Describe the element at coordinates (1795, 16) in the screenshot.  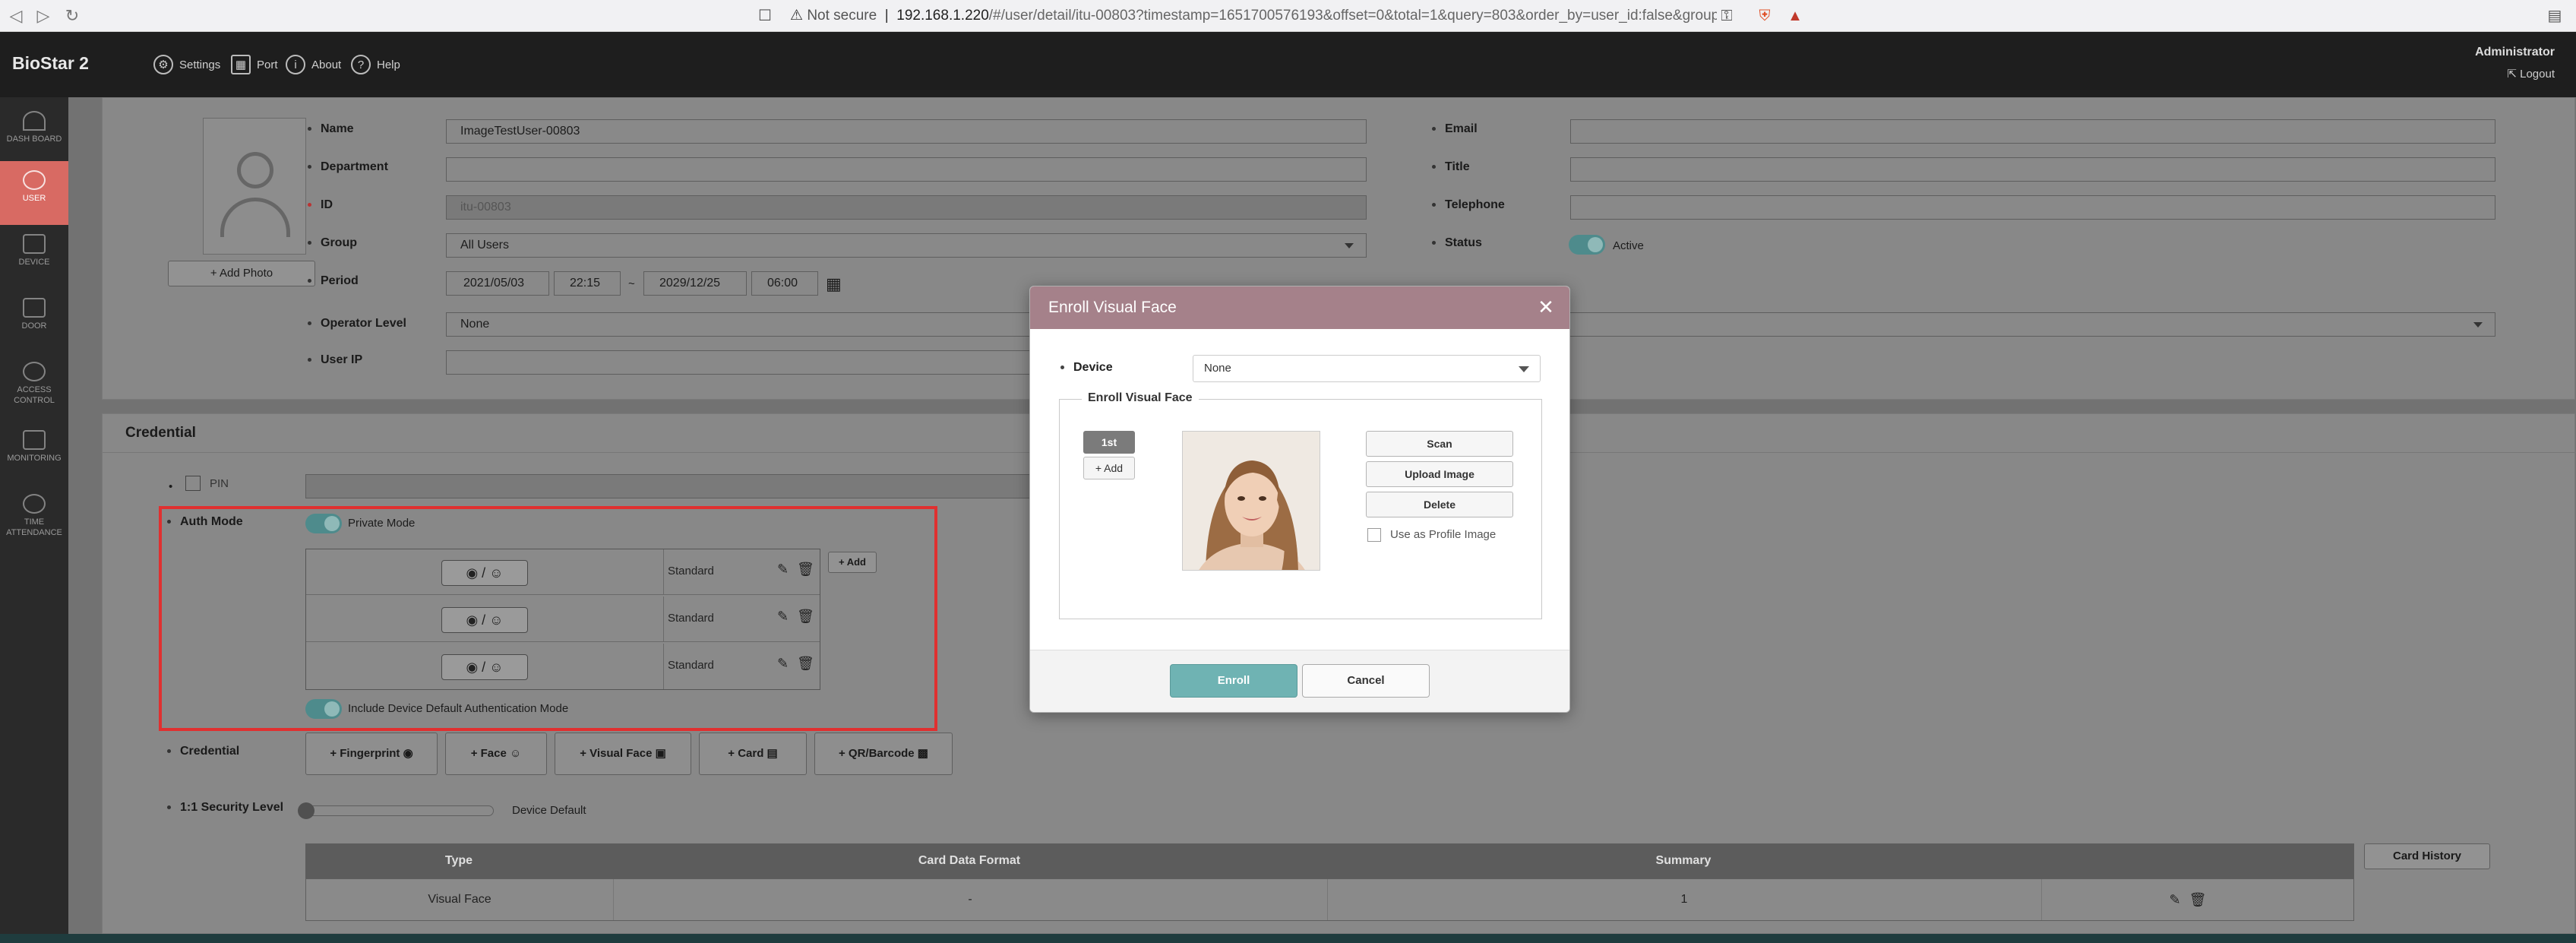
I see `rewards-icon: ▲` at that location.